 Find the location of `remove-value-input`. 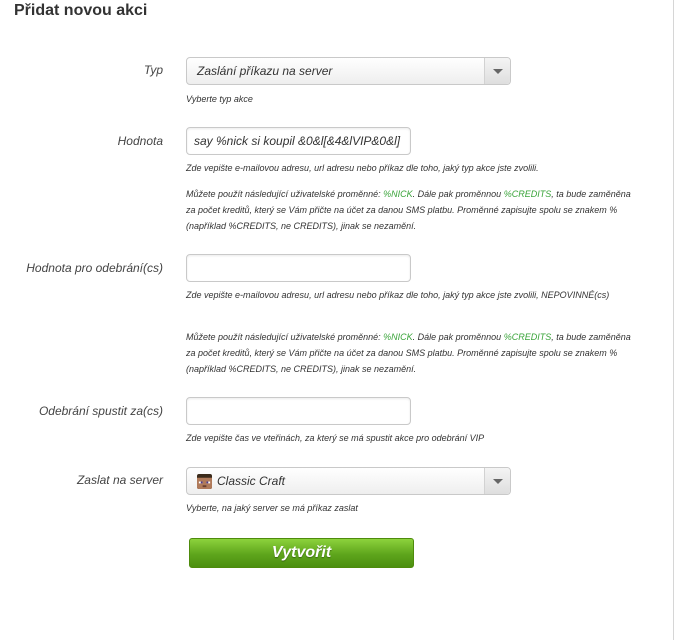

remove-value-input is located at coordinates (298, 268).